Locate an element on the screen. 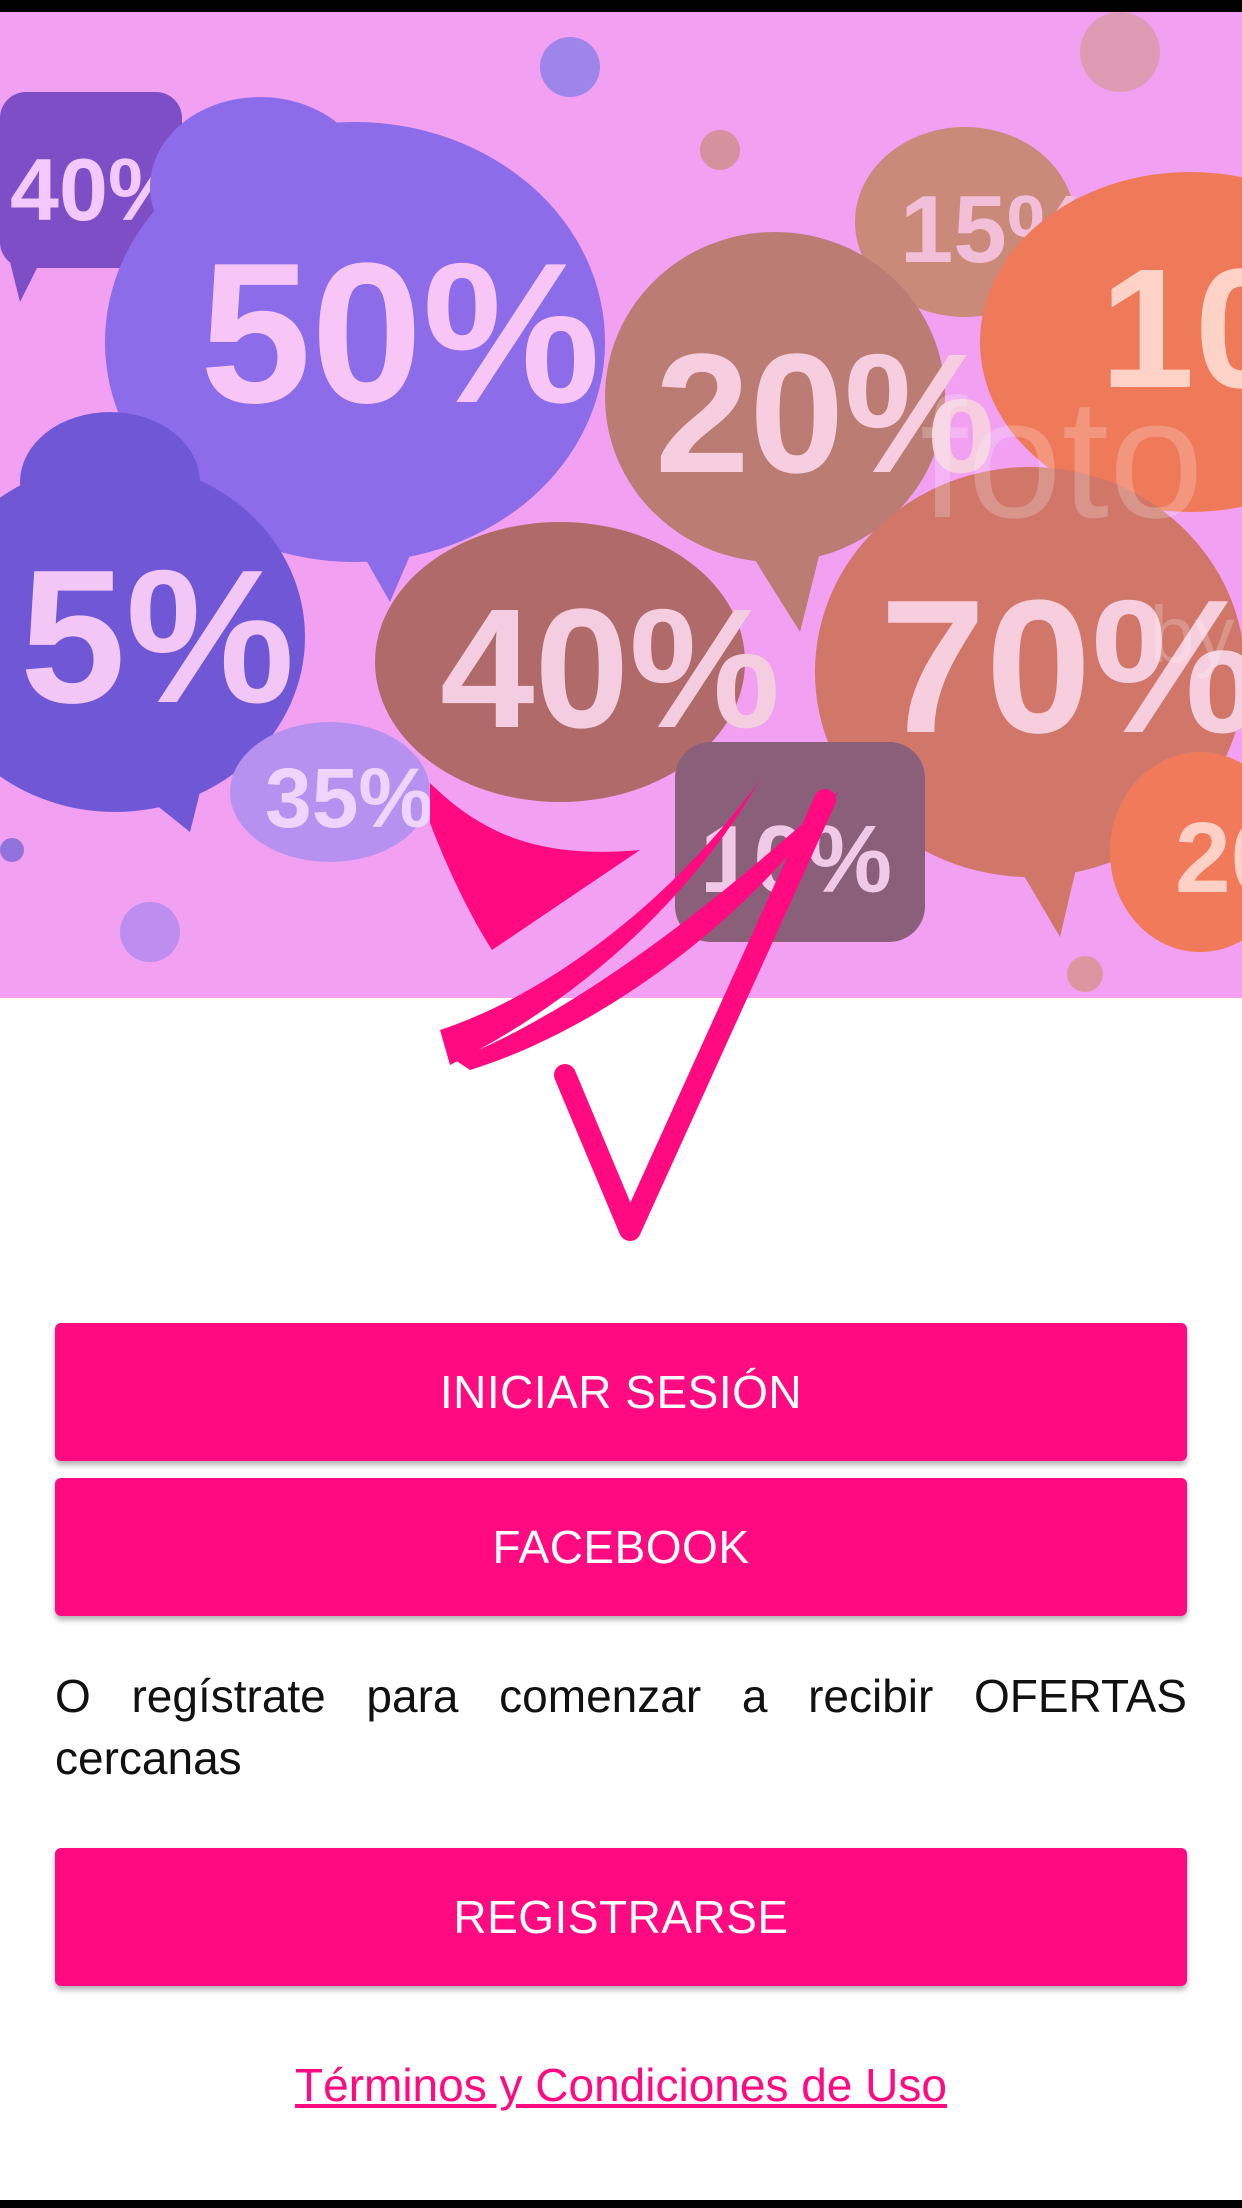 Image resolution: width=1242 pixels, height=2208 pixels. percent-label: 35% is located at coordinates (349, 798).